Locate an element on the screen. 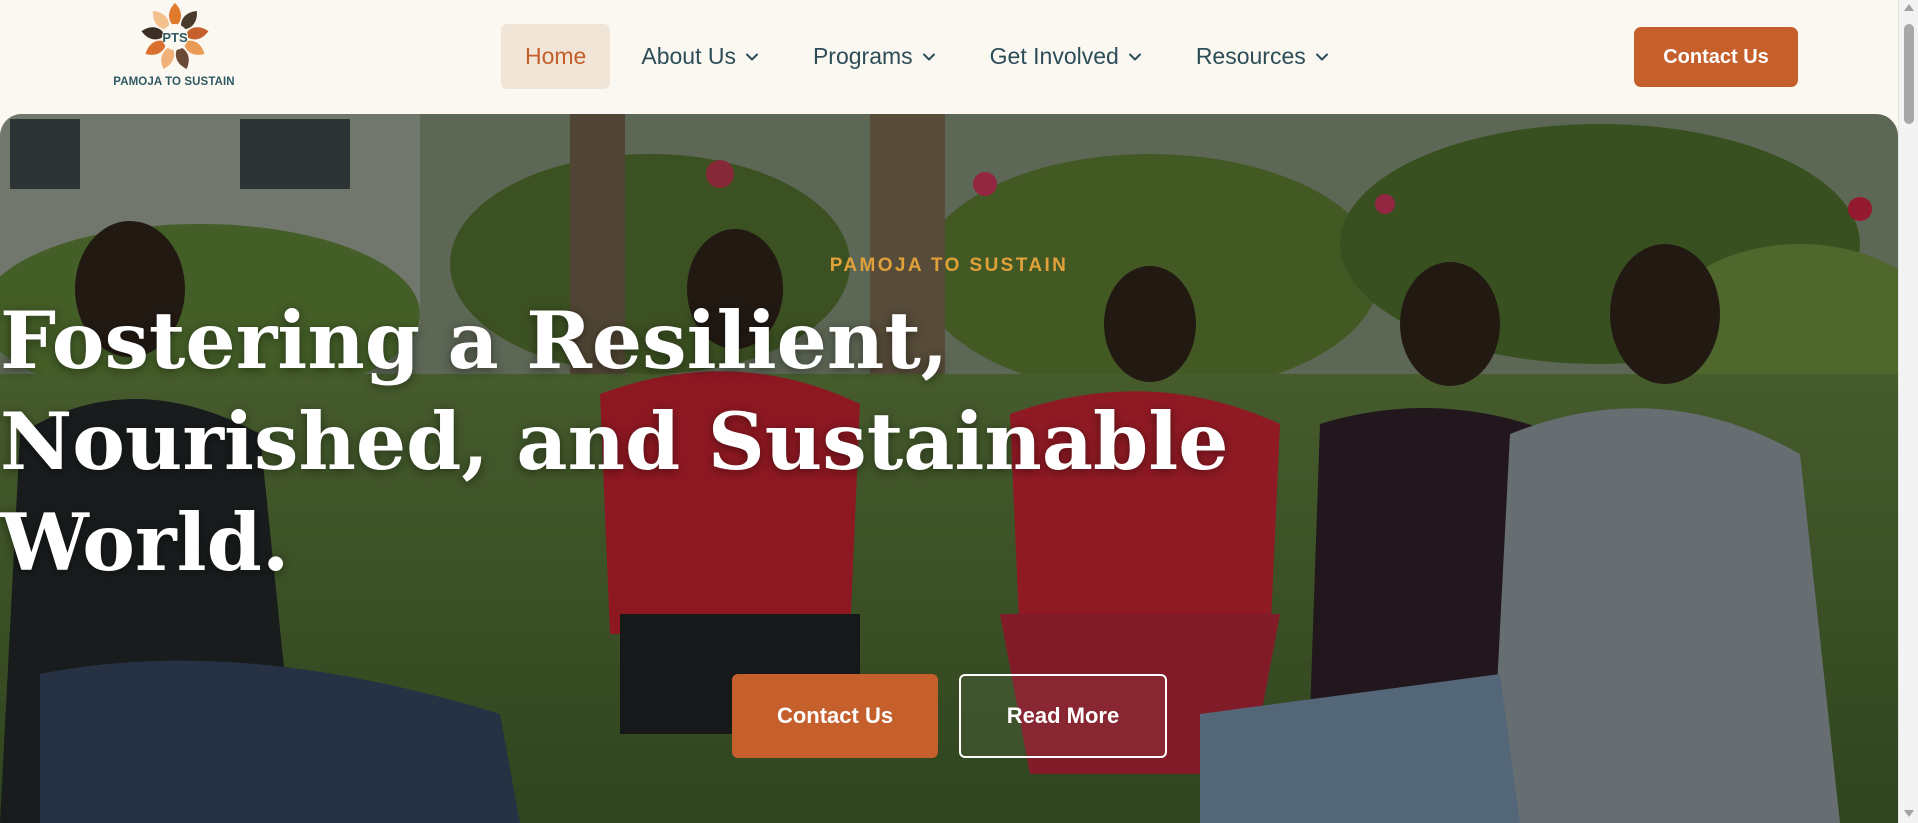 The height and width of the screenshot is (823, 1918). nav-item-label: Home is located at coordinates (556, 56).